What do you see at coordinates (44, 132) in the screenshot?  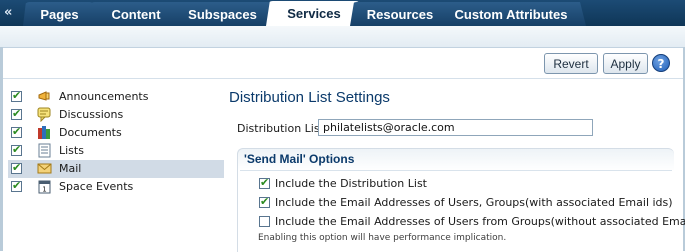 I see `documents-icon` at bounding box center [44, 132].